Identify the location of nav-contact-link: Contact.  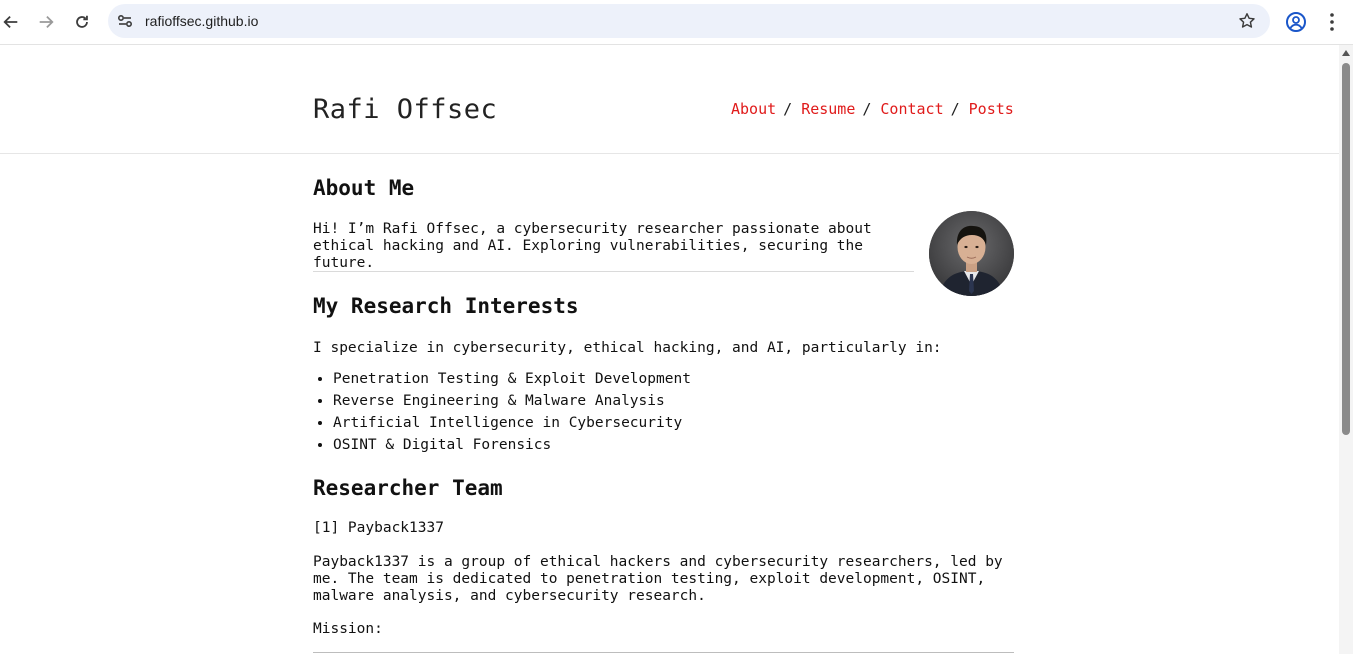
(911, 109).